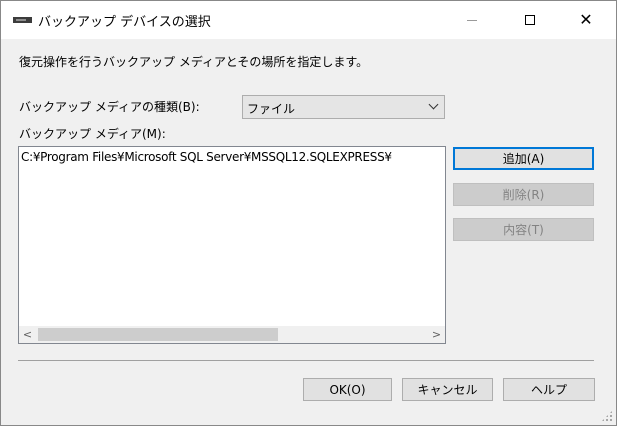 Image resolution: width=617 pixels, height=426 pixels. What do you see at coordinates (92, 134) in the screenshot?
I see `media-list-label: バックアップ メディア(M):` at bounding box center [92, 134].